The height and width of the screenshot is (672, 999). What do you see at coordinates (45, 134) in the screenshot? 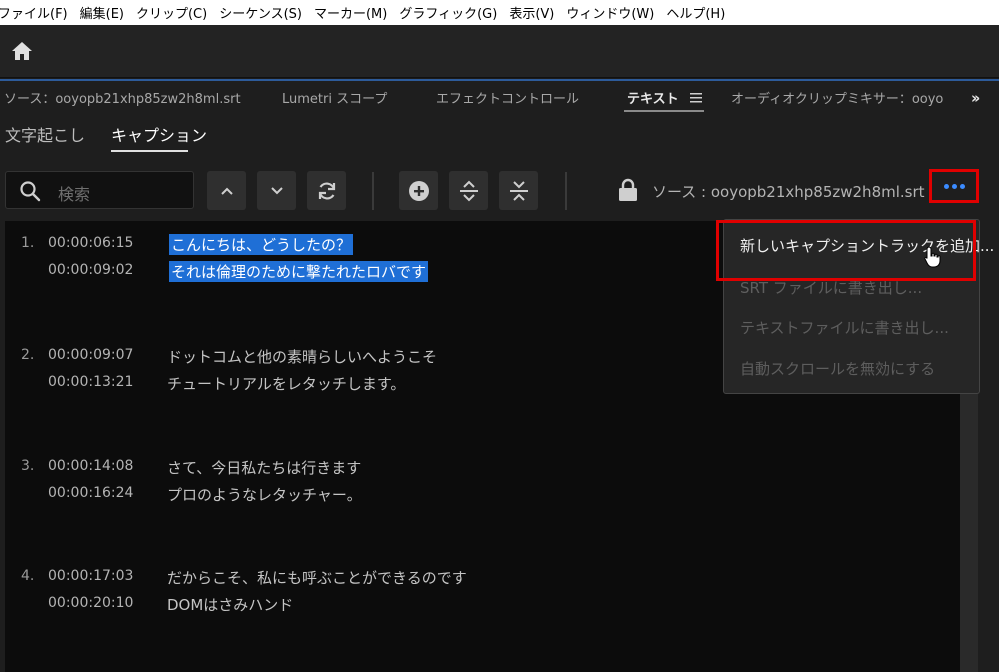
I see `tab-transcription: 文字起こし` at bounding box center [45, 134].